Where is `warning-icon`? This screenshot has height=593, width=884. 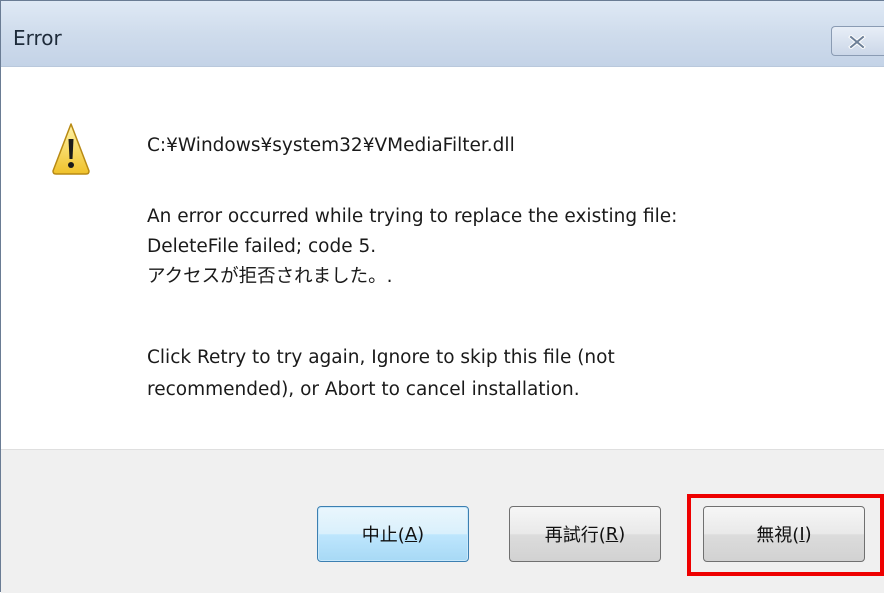 warning-icon is located at coordinates (71, 149).